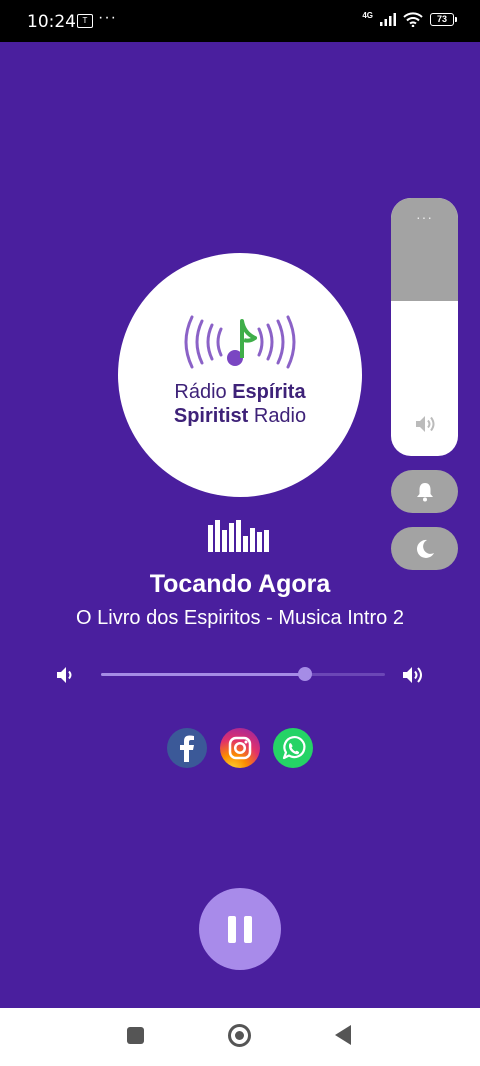 This screenshot has height=1066, width=480. What do you see at coordinates (107, 17) in the screenshot?
I see `more-notifications-icon: ···` at bounding box center [107, 17].